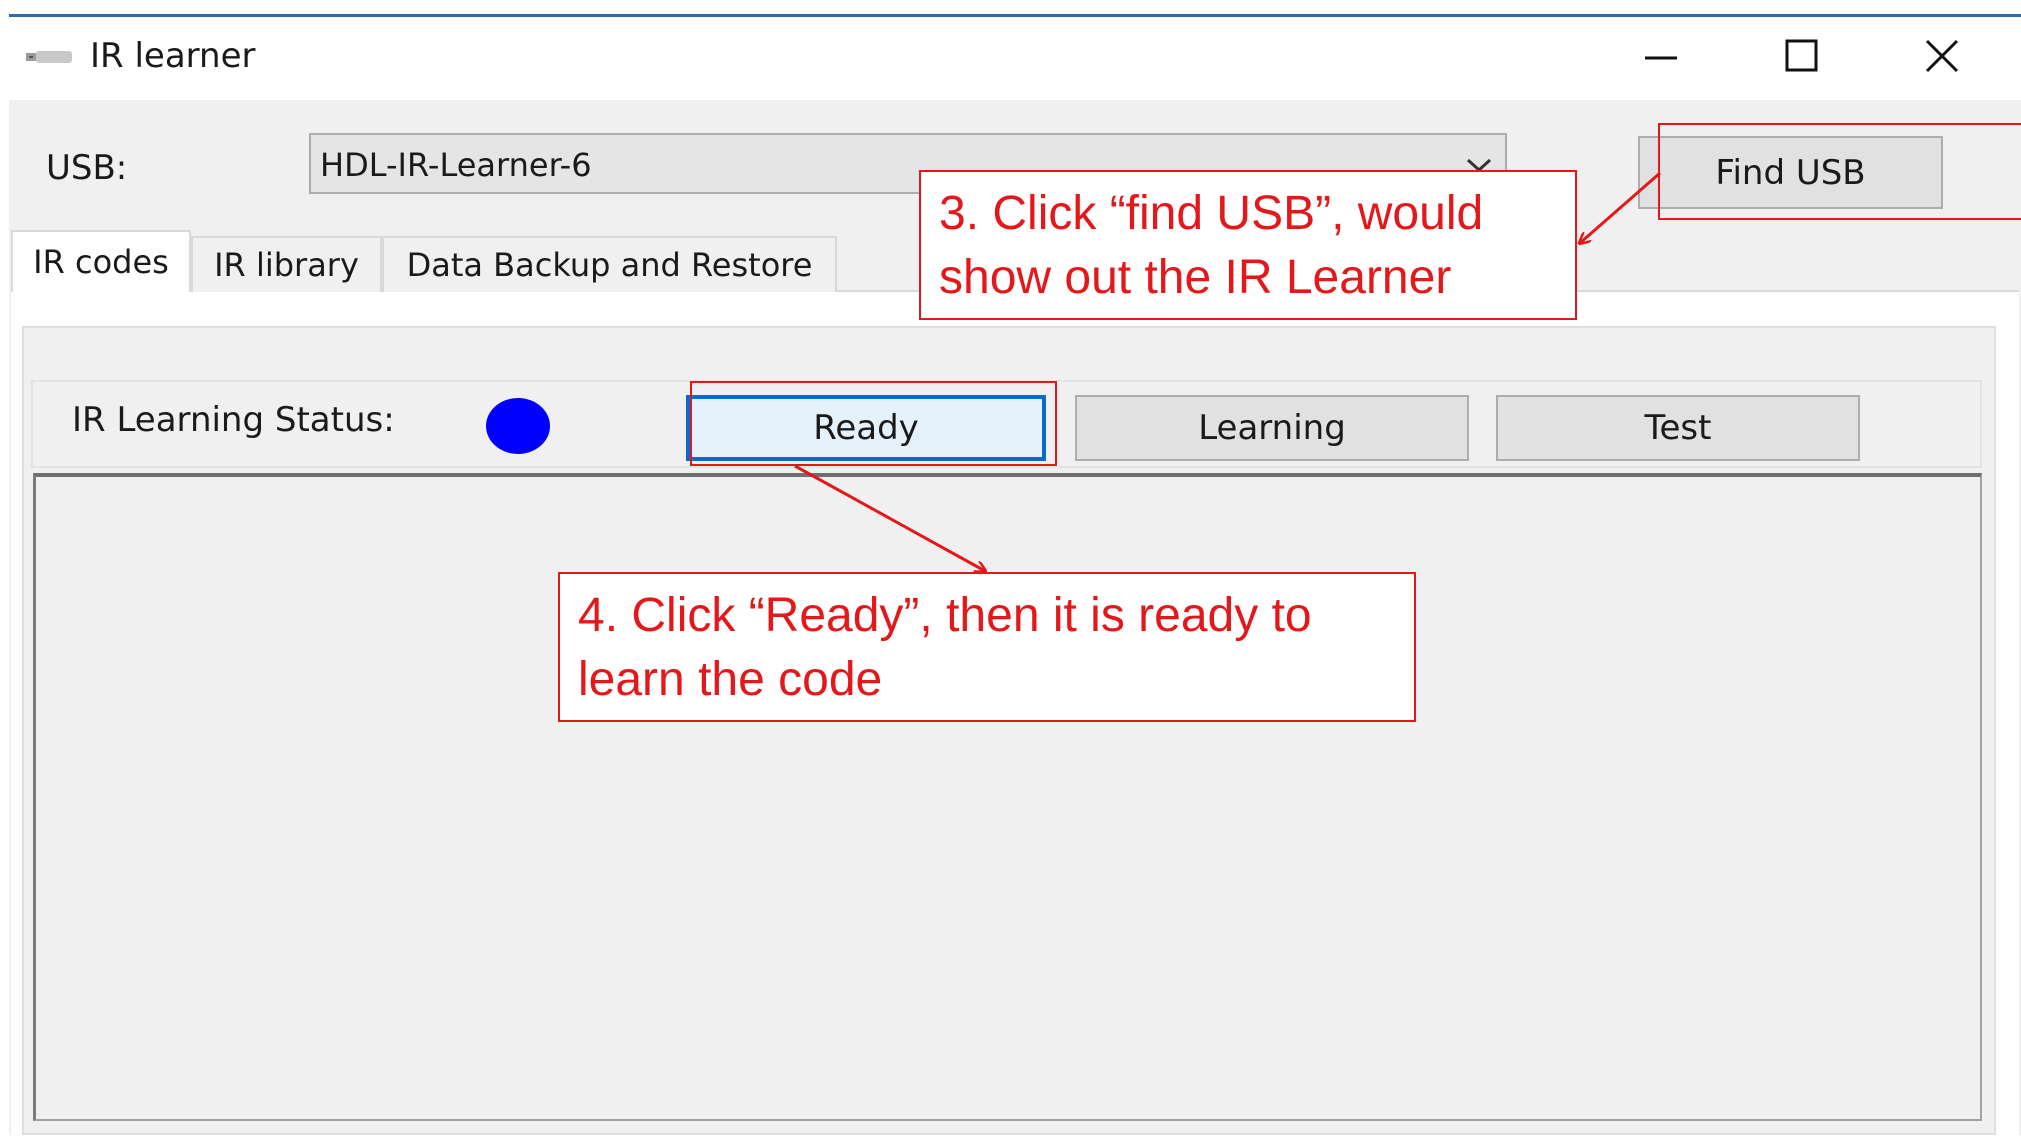 This screenshot has height=1137, width=2021. Describe the element at coordinates (101, 261) in the screenshot. I see `tab-ir-codes: IR codes` at that location.